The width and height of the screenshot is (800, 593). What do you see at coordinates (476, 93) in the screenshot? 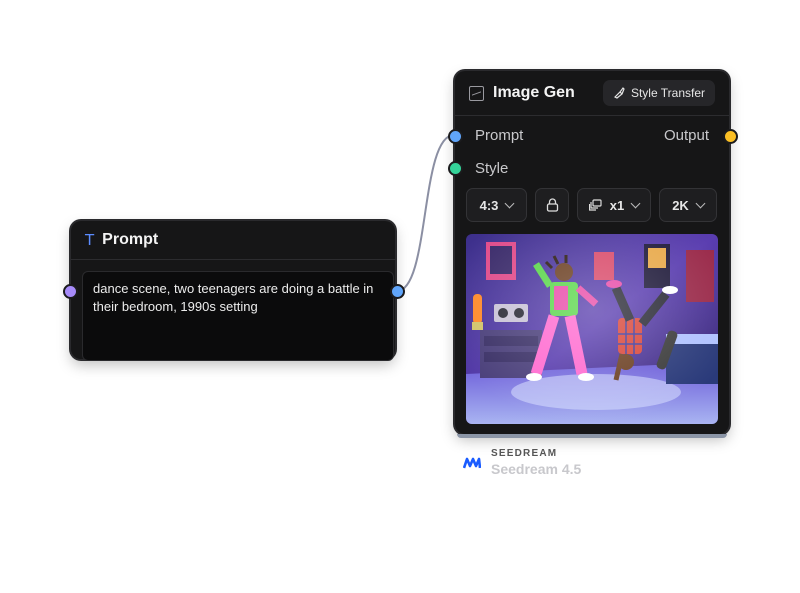
I see `image-icon` at bounding box center [476, 93].